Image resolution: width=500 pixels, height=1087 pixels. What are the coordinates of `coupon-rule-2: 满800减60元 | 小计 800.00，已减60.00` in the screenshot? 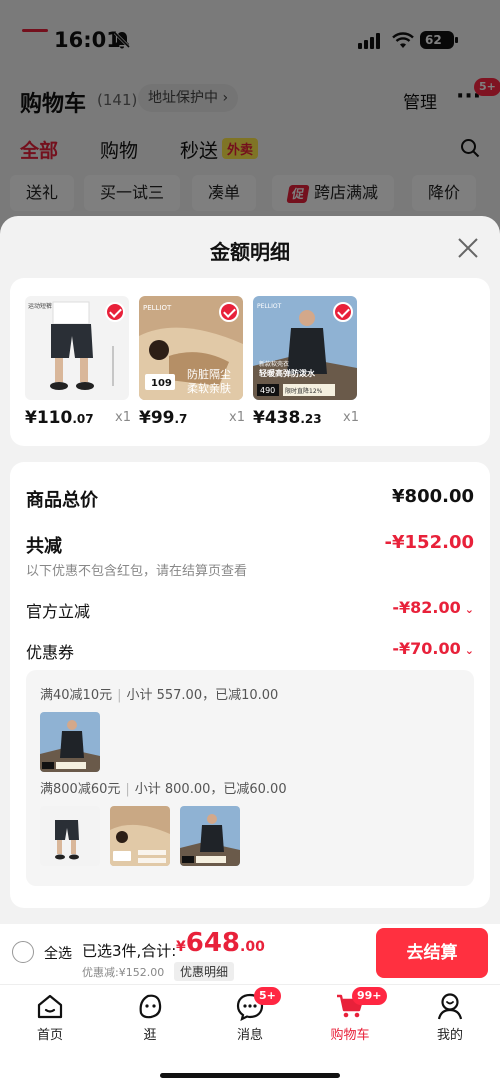 It's located at (163, 789).